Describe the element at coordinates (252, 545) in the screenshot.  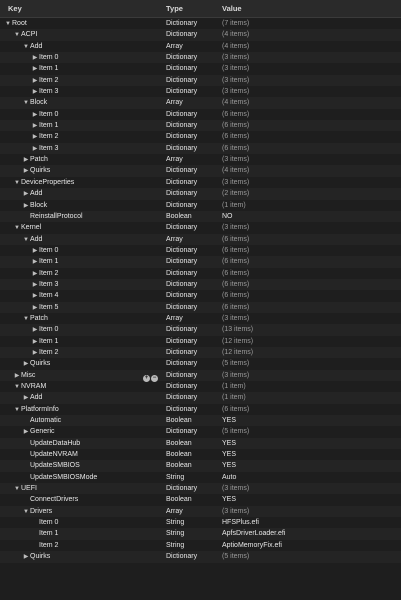
I see `row-value: AptioMemoryFix.efi` at that location.